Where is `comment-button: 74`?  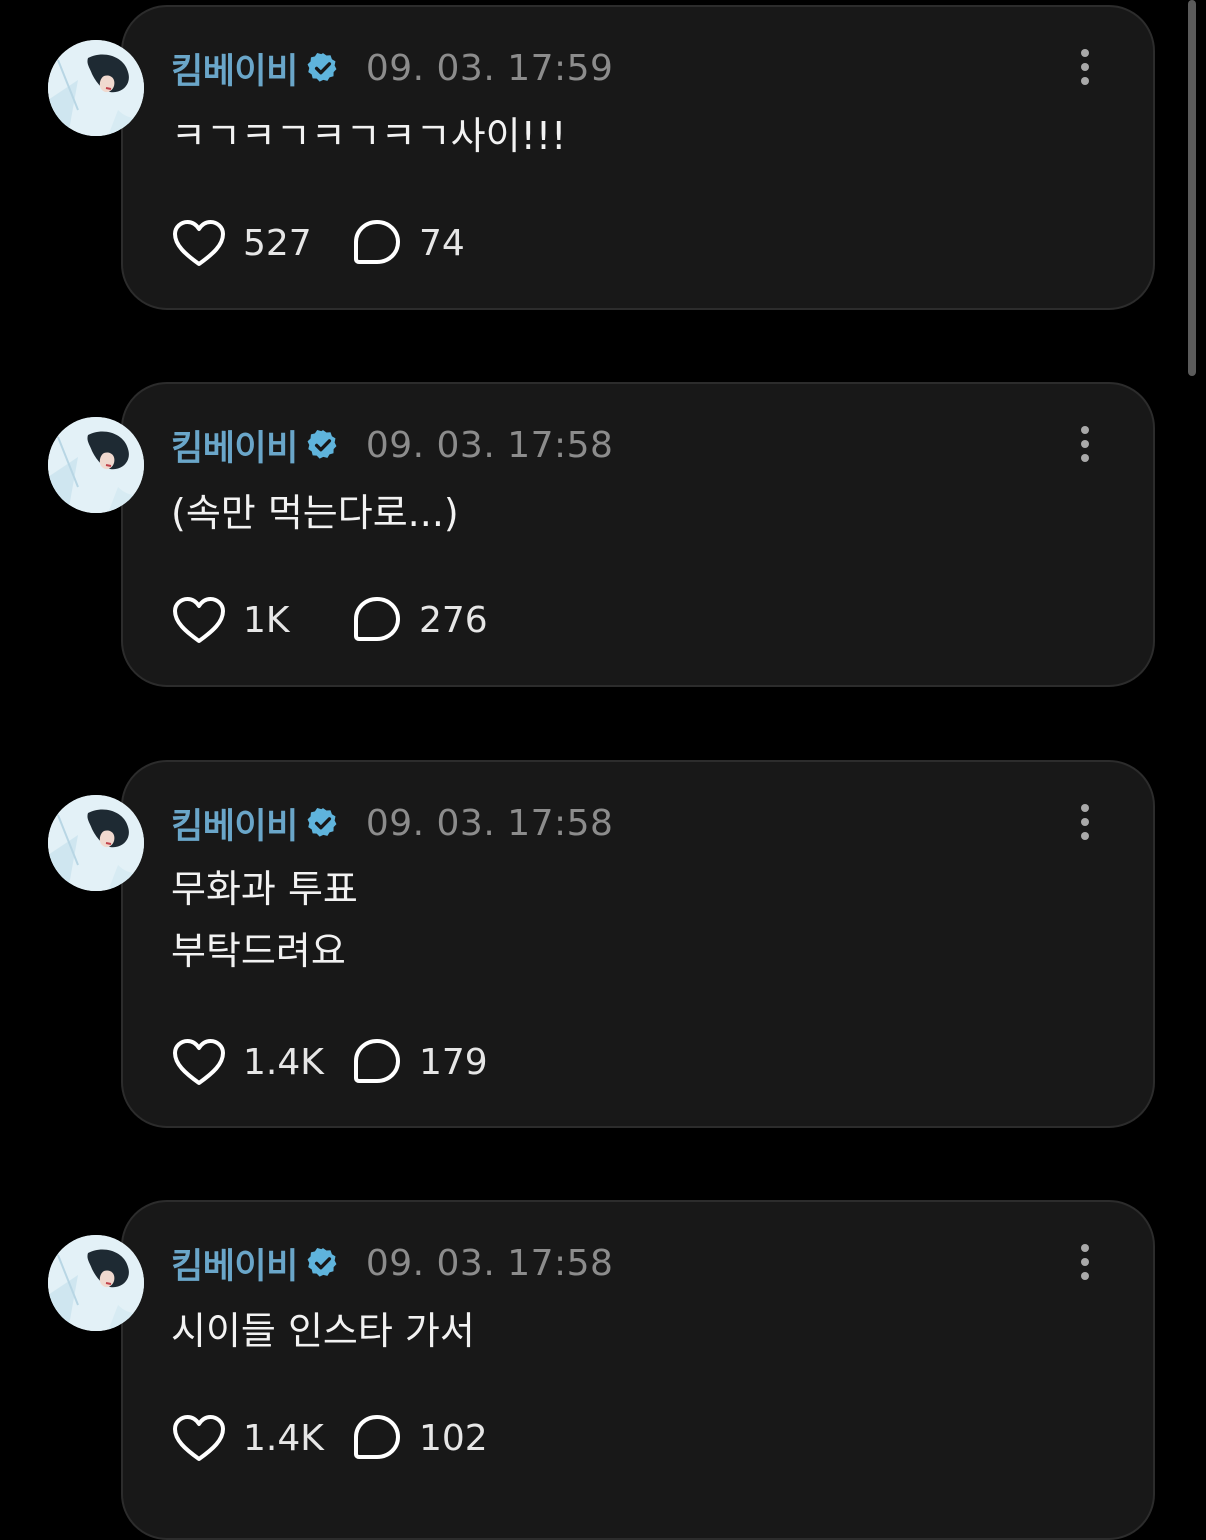
comment-button: 74 is located at coordinates (408, 243).